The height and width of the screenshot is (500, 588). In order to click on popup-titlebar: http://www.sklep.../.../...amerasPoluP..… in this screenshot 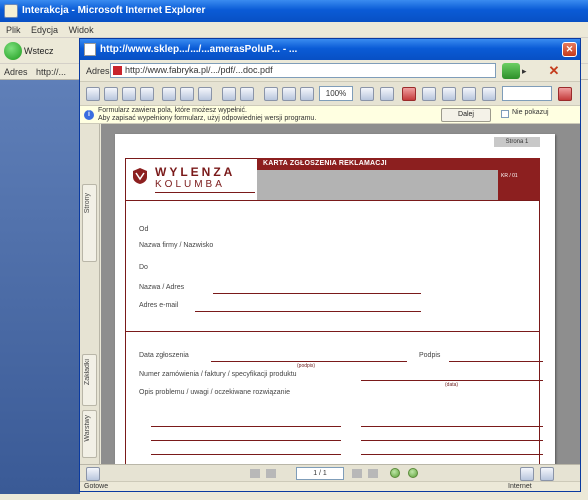, I will do `click(330, 49)`.